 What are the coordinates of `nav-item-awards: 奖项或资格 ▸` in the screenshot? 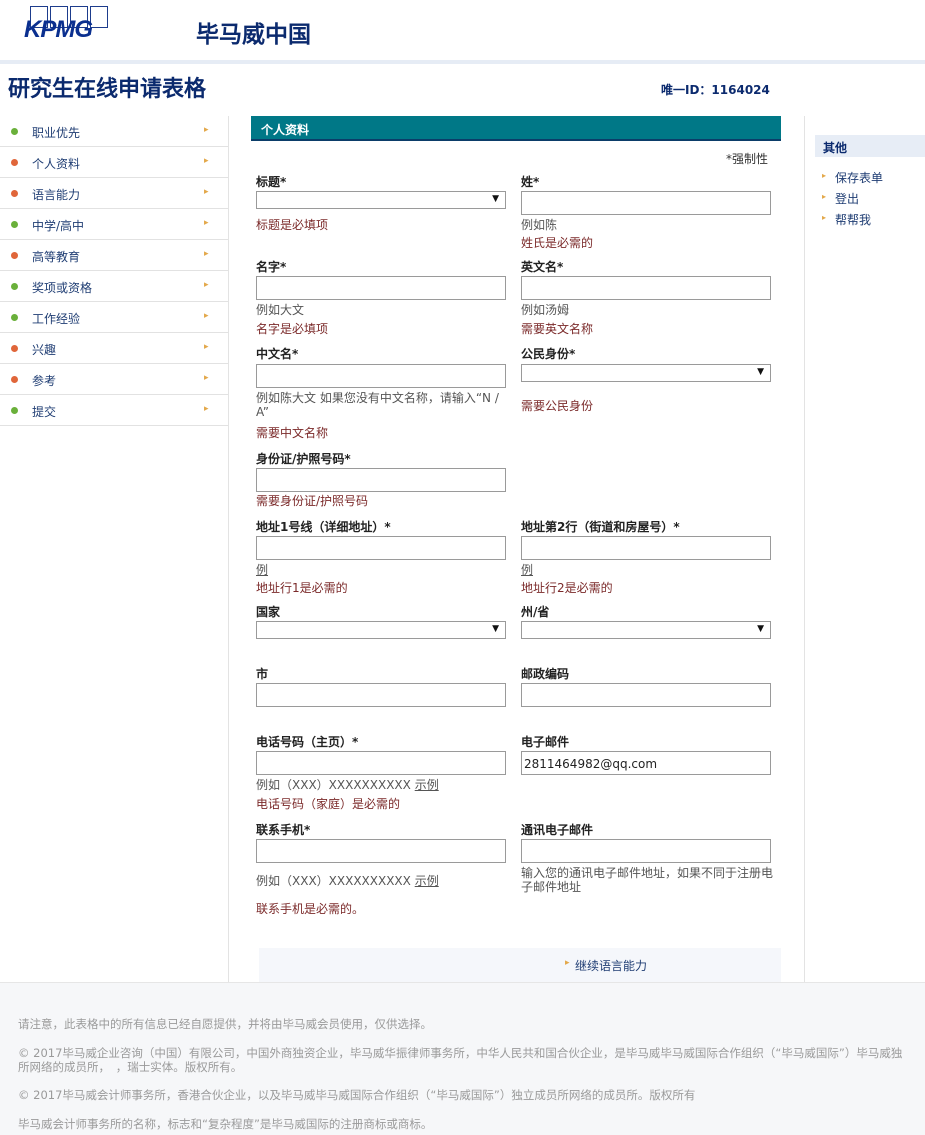 It's located at (114, 286).